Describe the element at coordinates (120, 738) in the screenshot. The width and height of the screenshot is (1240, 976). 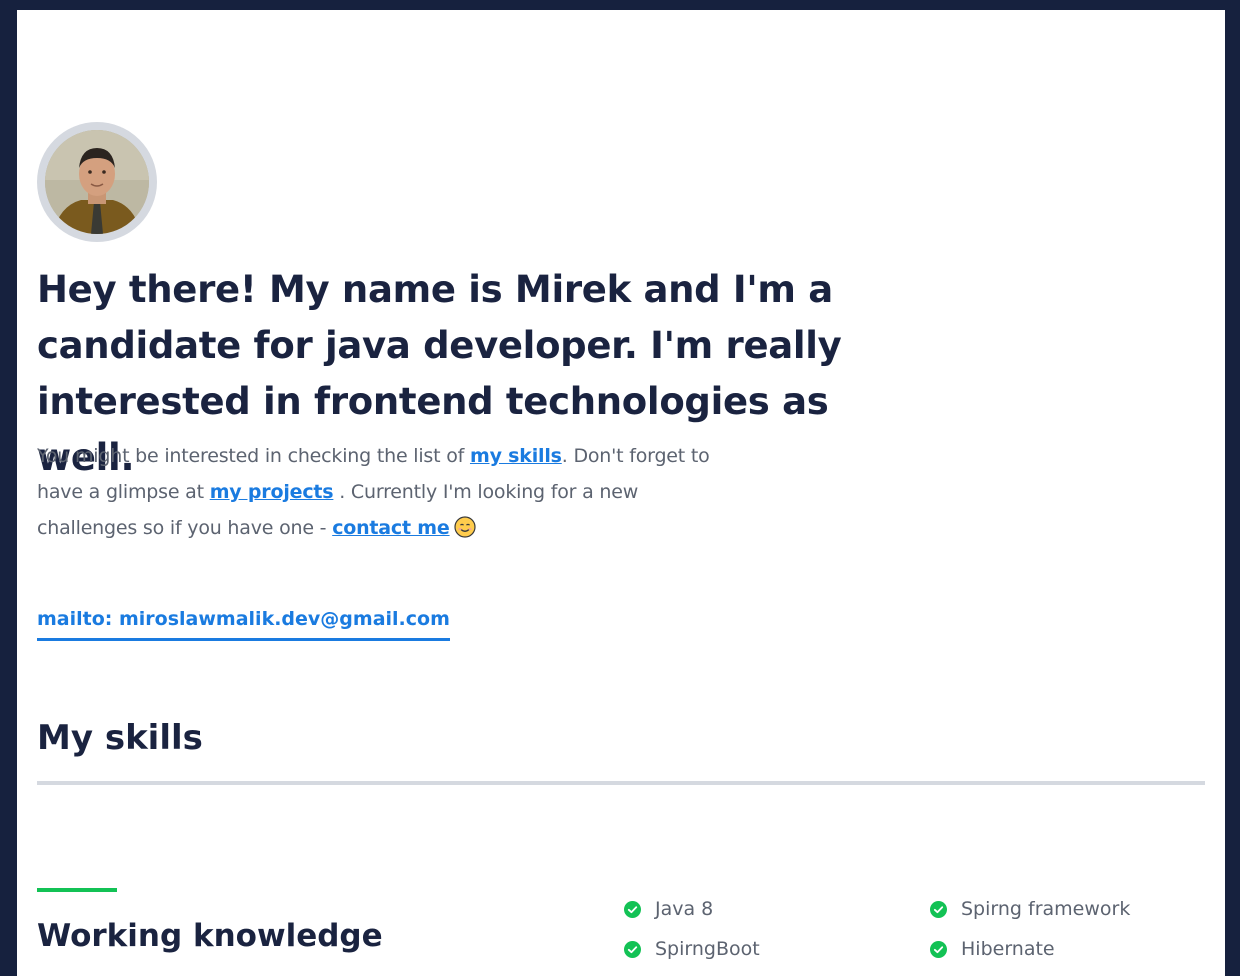
I see `skills-section-title: My skills` at that location.